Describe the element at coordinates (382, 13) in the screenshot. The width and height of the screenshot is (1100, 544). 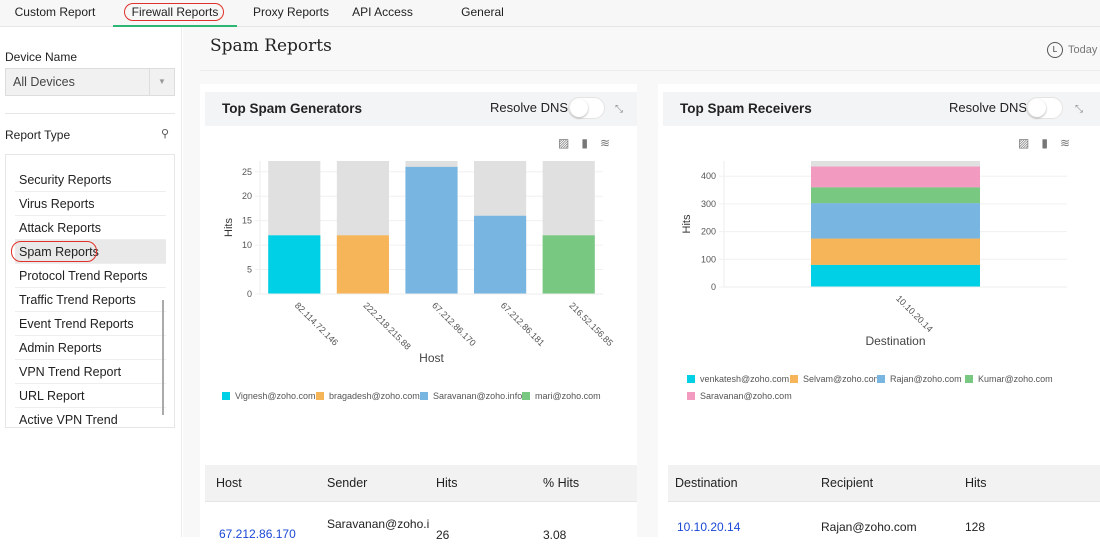
I see `tab-api-access: API Access` at that location.